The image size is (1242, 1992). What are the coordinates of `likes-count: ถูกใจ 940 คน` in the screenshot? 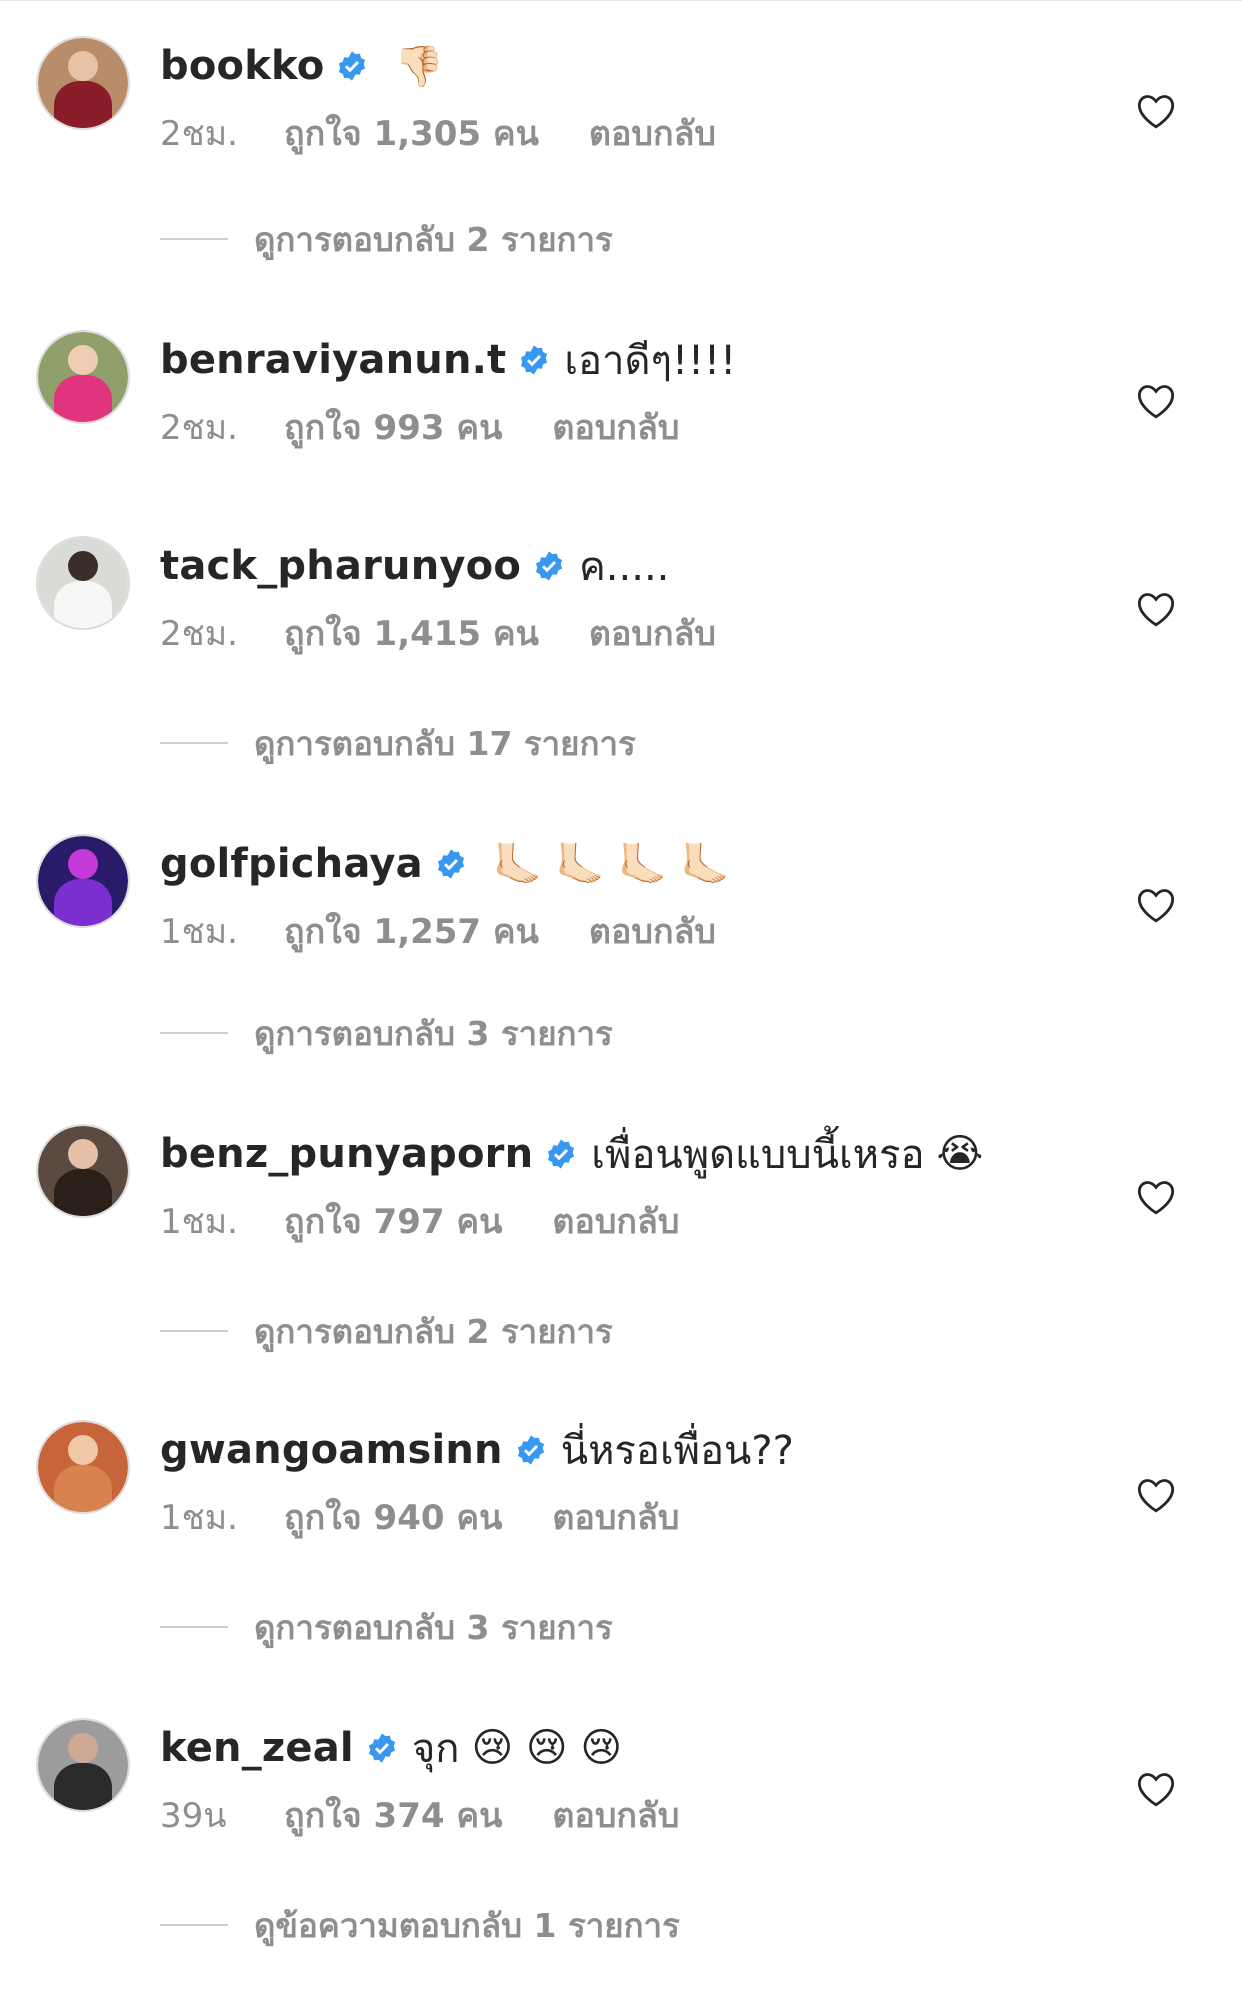 It's located at (393, 1517).